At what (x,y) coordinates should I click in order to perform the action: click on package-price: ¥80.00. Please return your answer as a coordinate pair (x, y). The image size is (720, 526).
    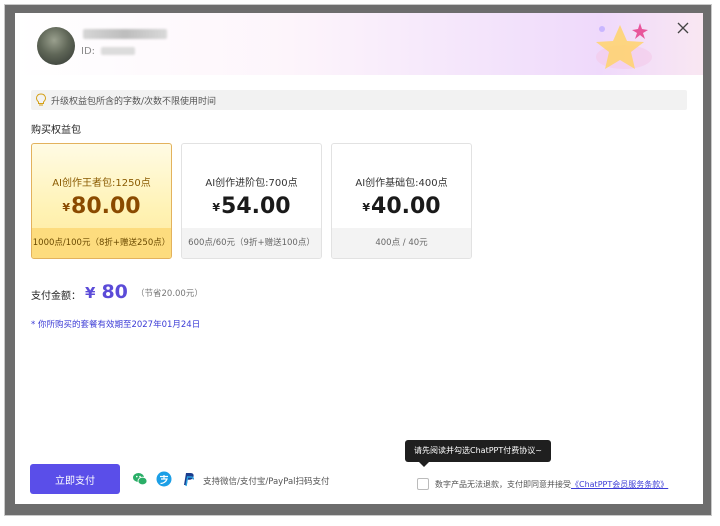
    Looking at the image, I should click on (101, 206).